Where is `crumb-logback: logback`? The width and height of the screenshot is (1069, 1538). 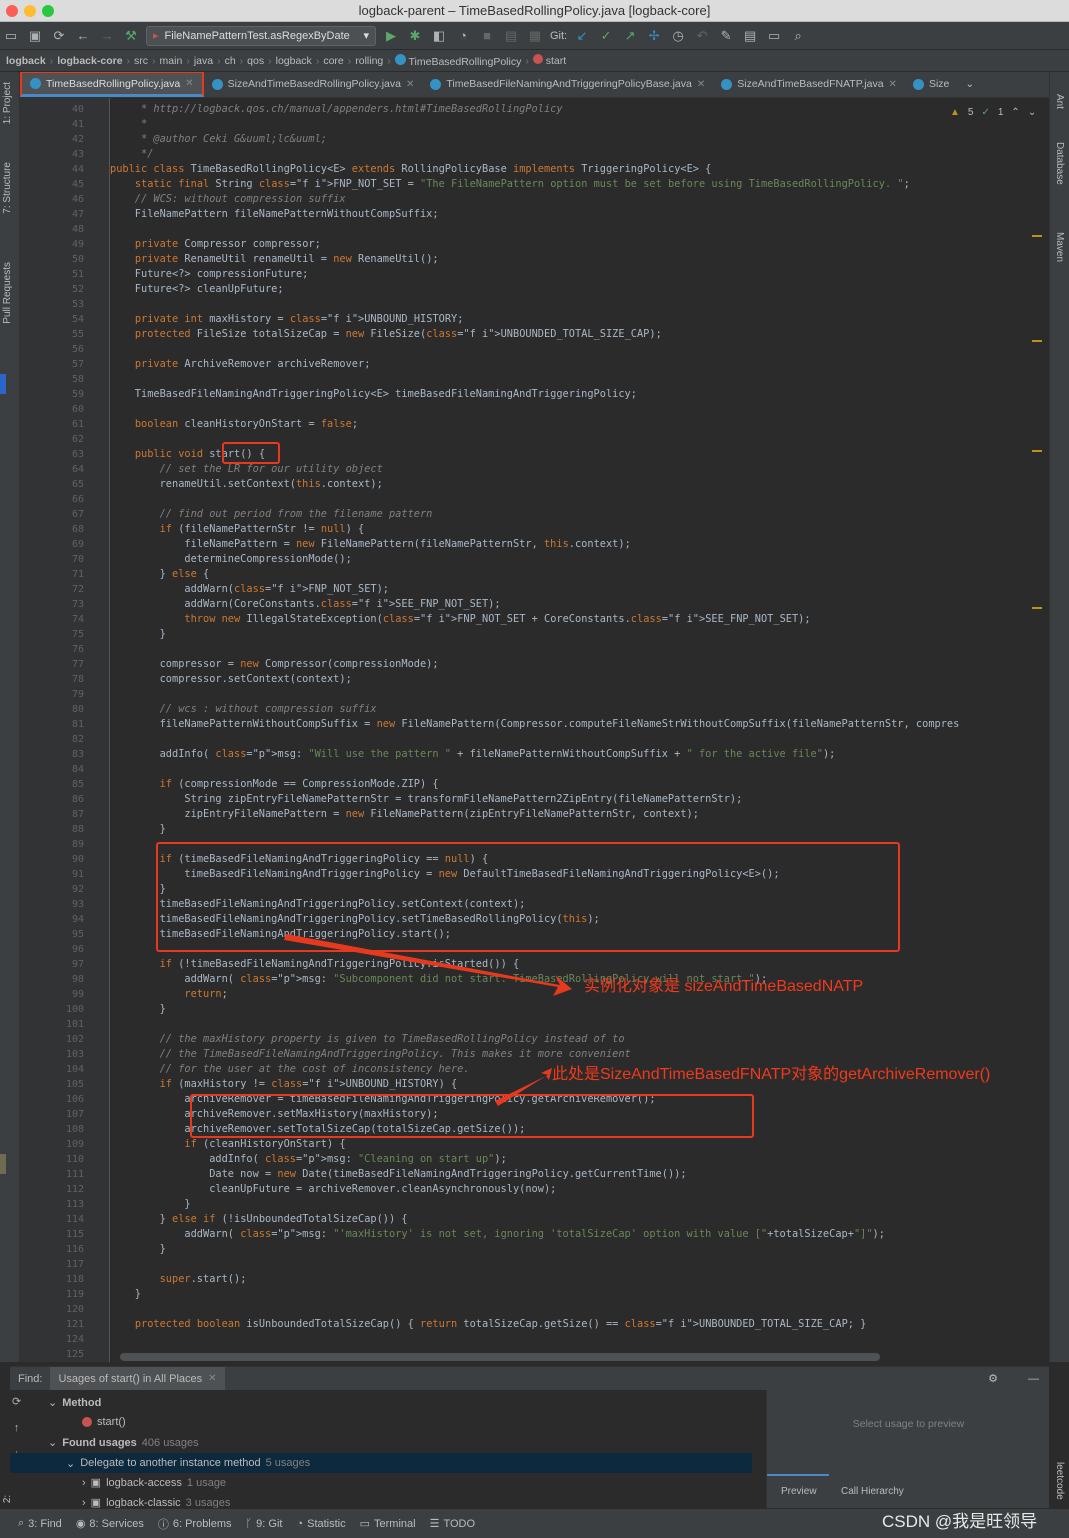 crumb-logback: logback is located at coordinates (26, 61).